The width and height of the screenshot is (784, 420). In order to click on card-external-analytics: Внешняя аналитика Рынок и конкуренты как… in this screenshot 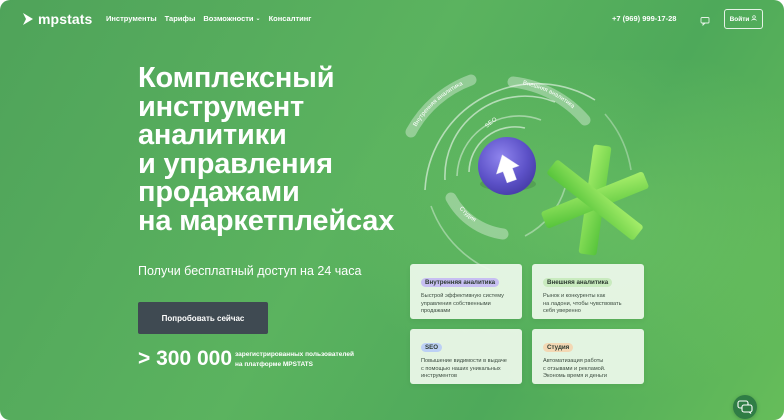, I will do `click(588, 291)`.